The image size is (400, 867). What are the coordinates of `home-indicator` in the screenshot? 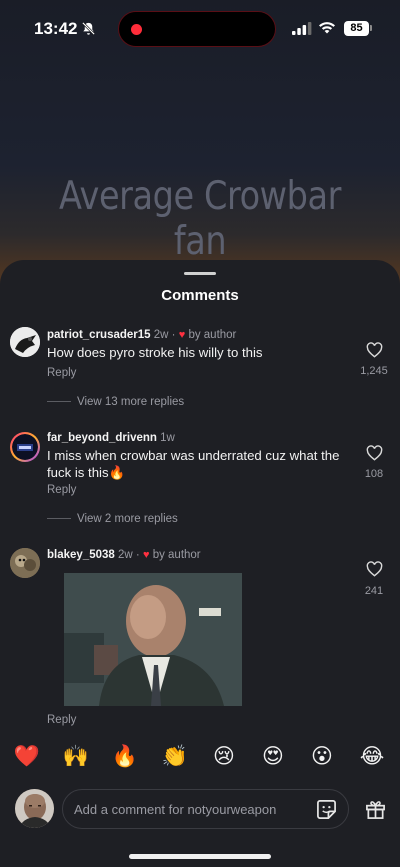 It's located at (200, 856).